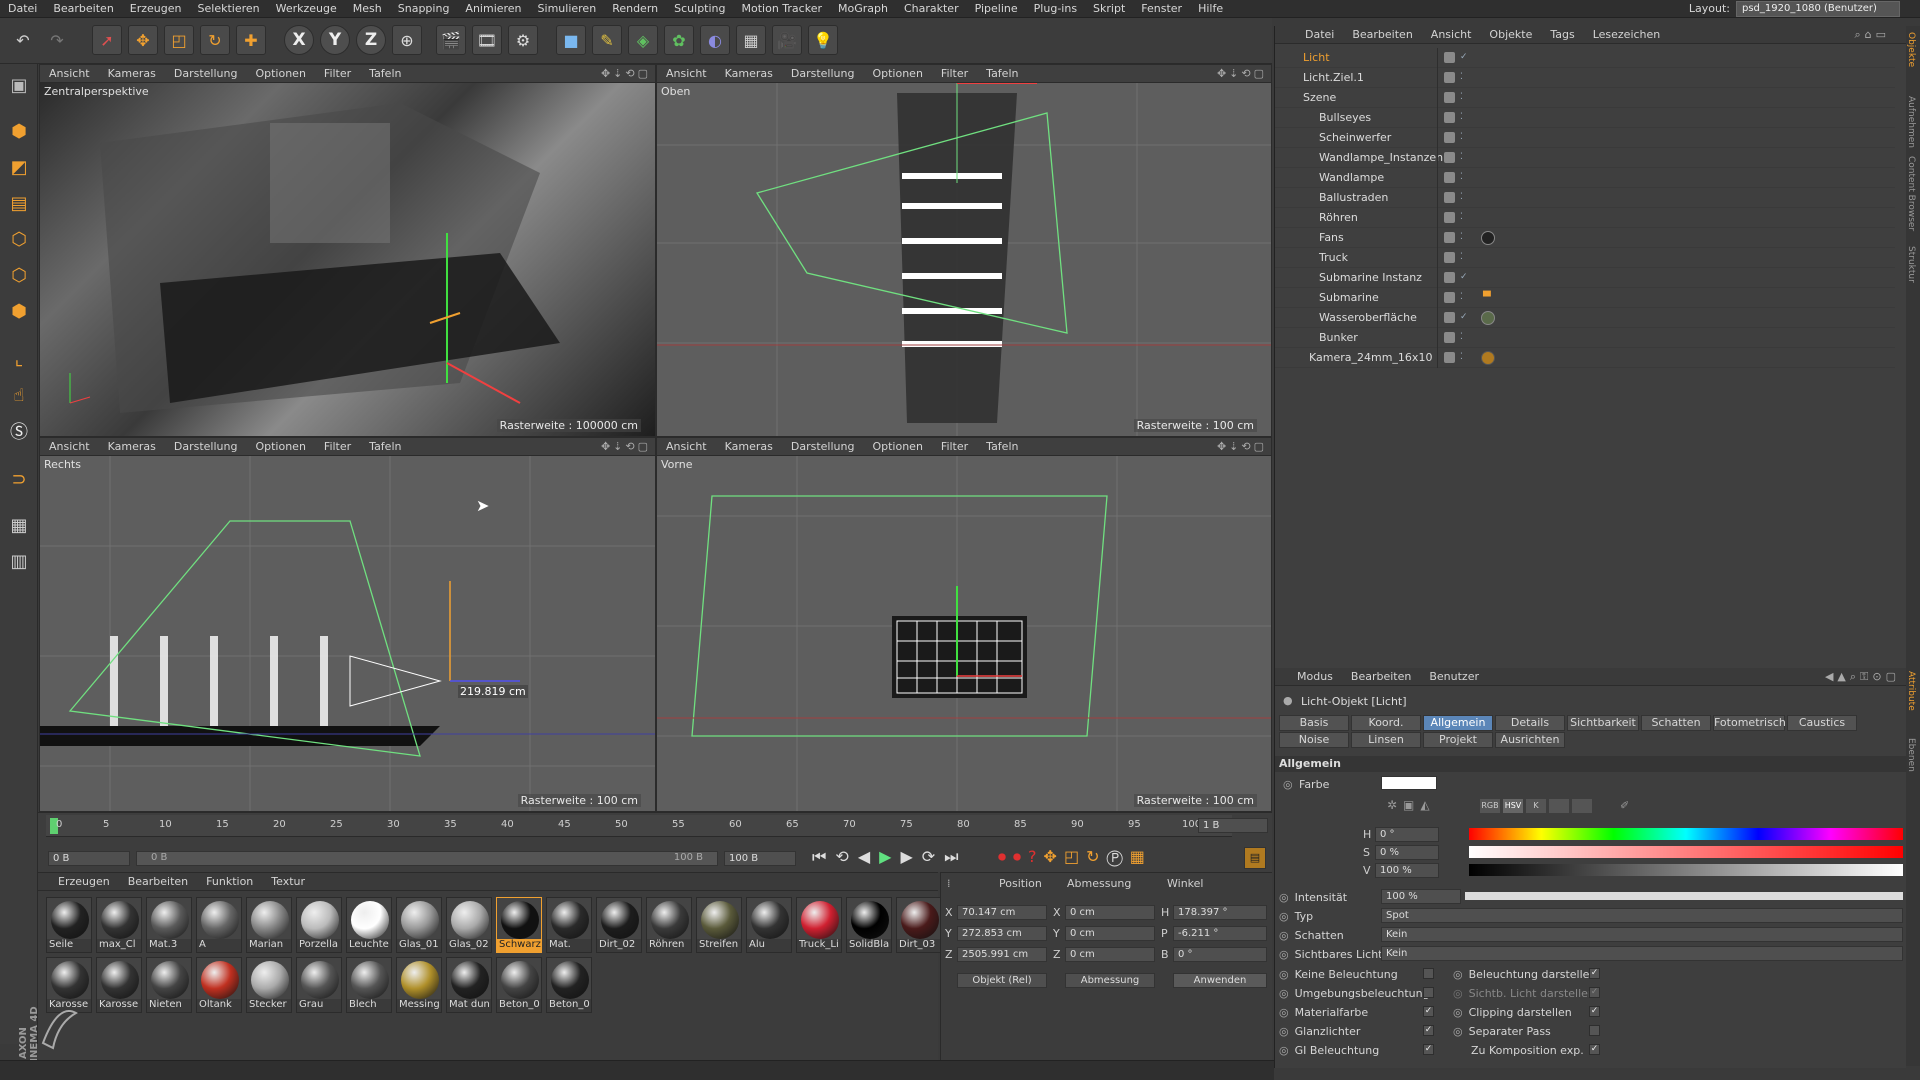  What do you see at coordinates (19, 359) in the screenshot?
I see `axis-mode-icon: ⌞` at bounding box center [19, 359].